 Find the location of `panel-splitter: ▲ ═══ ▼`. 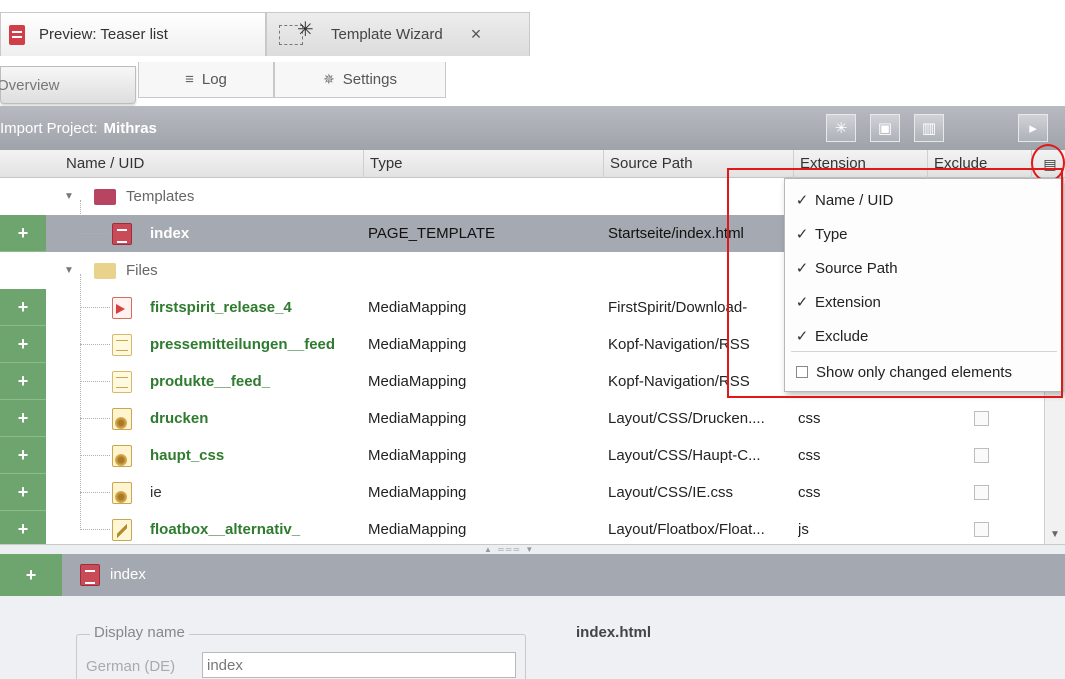

panel-splitter: ▲ ═══ ▼ is located at coordinates (532, 549).